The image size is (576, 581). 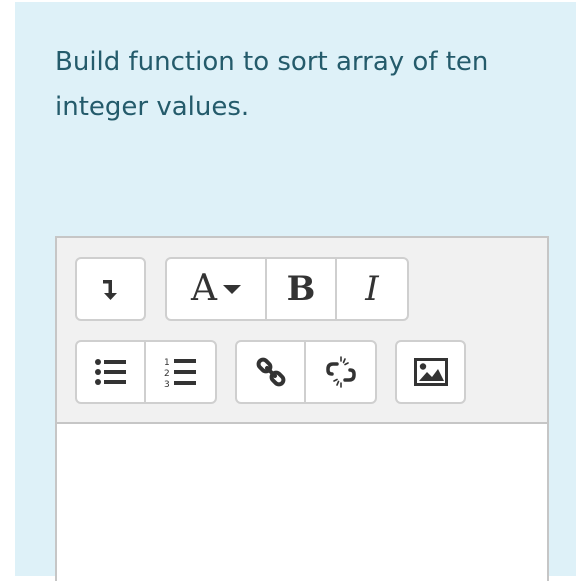 I want to click on italic-button: I, so click(x=372, y=289).